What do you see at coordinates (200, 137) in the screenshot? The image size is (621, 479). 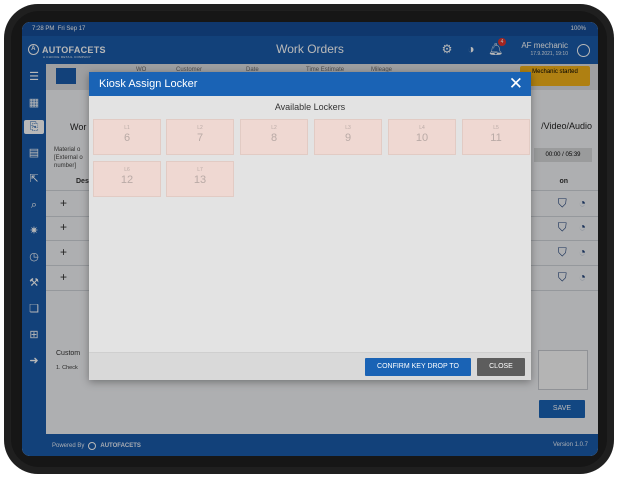 I see `locker-tile: L2 7` at bounding box center [200, 137].